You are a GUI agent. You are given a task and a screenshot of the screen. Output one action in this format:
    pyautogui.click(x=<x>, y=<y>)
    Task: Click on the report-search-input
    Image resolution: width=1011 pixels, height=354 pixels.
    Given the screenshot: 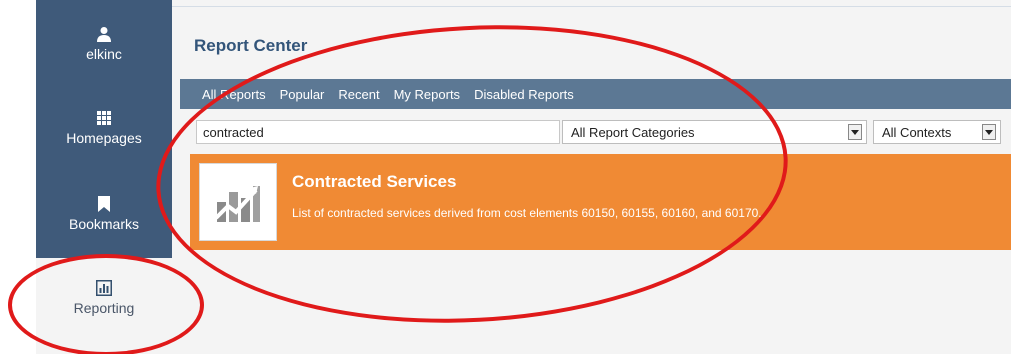 What is the action you would take?
    pyautogui.click(x=378, y=132)
    